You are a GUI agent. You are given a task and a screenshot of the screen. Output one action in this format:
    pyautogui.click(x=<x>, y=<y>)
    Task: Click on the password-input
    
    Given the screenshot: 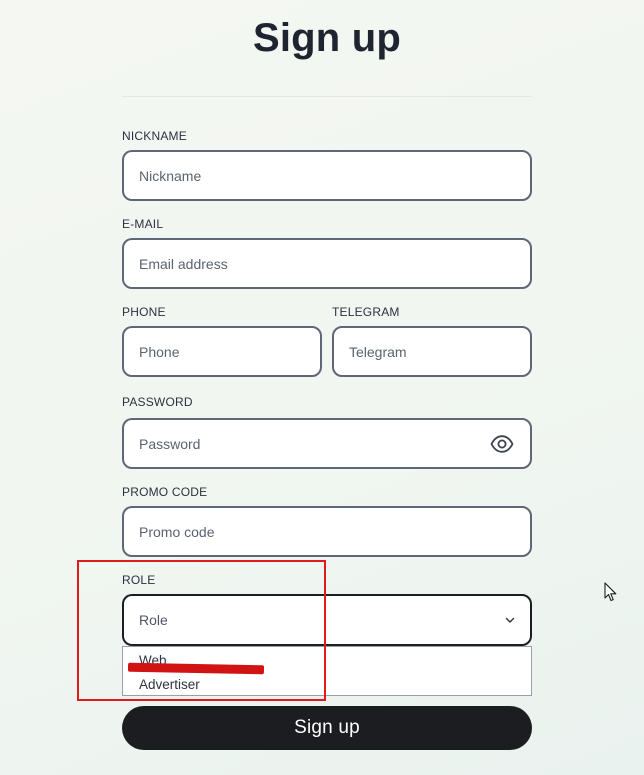 What is the action you would take?
    pyautogui.click(x=327, y=443)
    